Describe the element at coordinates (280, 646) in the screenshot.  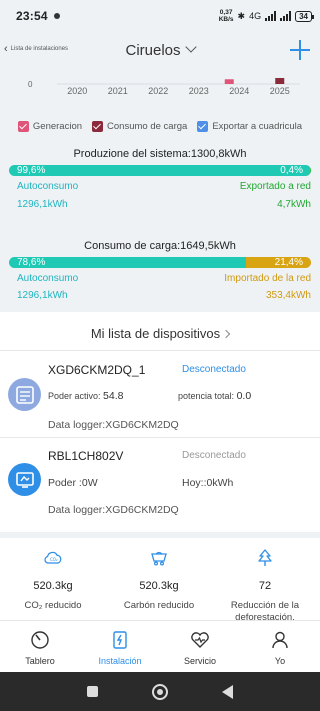
I see `nav-yo: Yo` at that location.